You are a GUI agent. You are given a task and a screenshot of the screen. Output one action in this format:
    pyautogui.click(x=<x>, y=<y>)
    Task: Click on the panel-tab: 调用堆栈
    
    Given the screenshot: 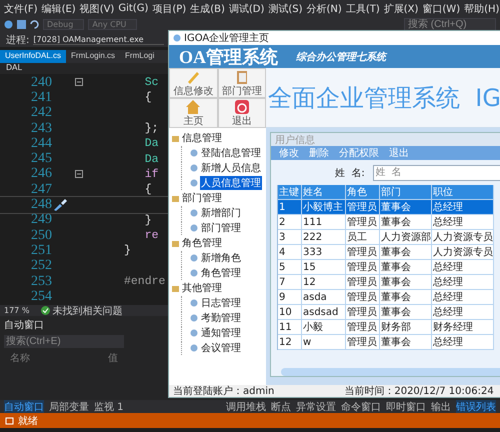 What is the action you would take?
    pyautogui.click(x=246, y=407)
    